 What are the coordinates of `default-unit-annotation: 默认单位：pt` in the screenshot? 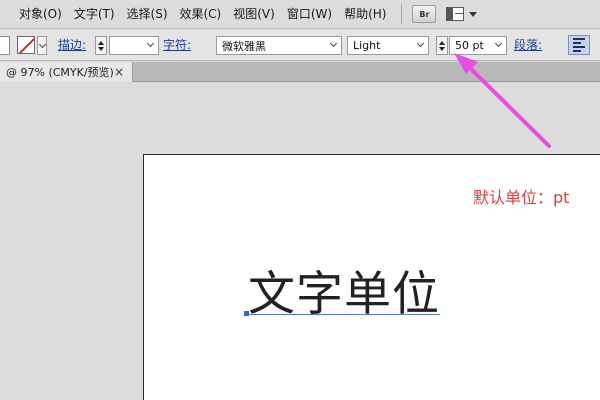 It's located at (521, 197).